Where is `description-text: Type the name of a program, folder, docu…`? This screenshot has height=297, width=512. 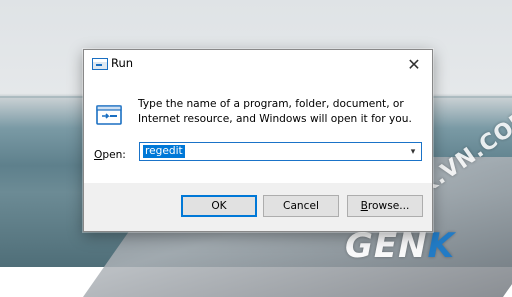 description-text: Type the name of a program, folder, docu… is located at coordinates (275, 111).